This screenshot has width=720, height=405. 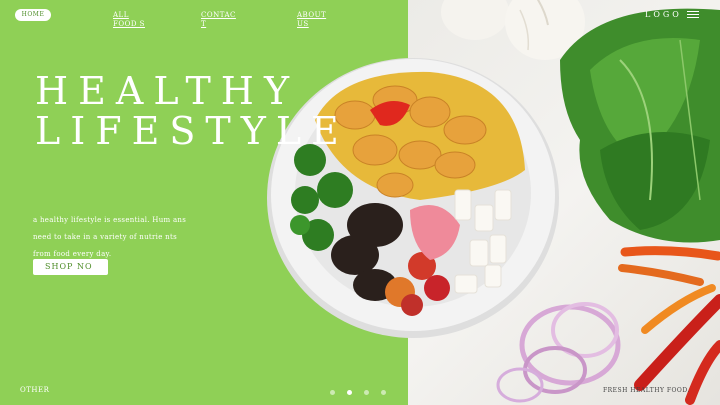 I want to click on hero-title-line1: HEALTHY, so click(x=167, y=91).